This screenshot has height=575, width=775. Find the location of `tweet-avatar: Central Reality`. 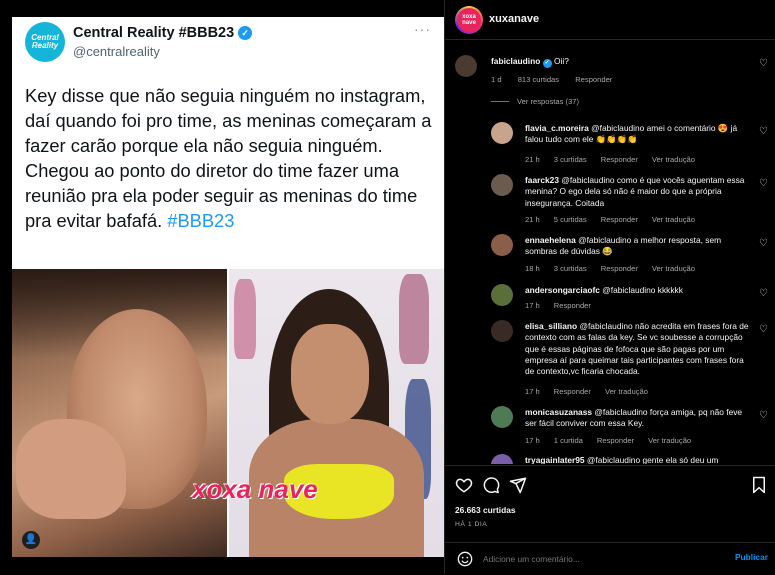

tweet-avatar: Central Reality is located at coordinates (45, 42).